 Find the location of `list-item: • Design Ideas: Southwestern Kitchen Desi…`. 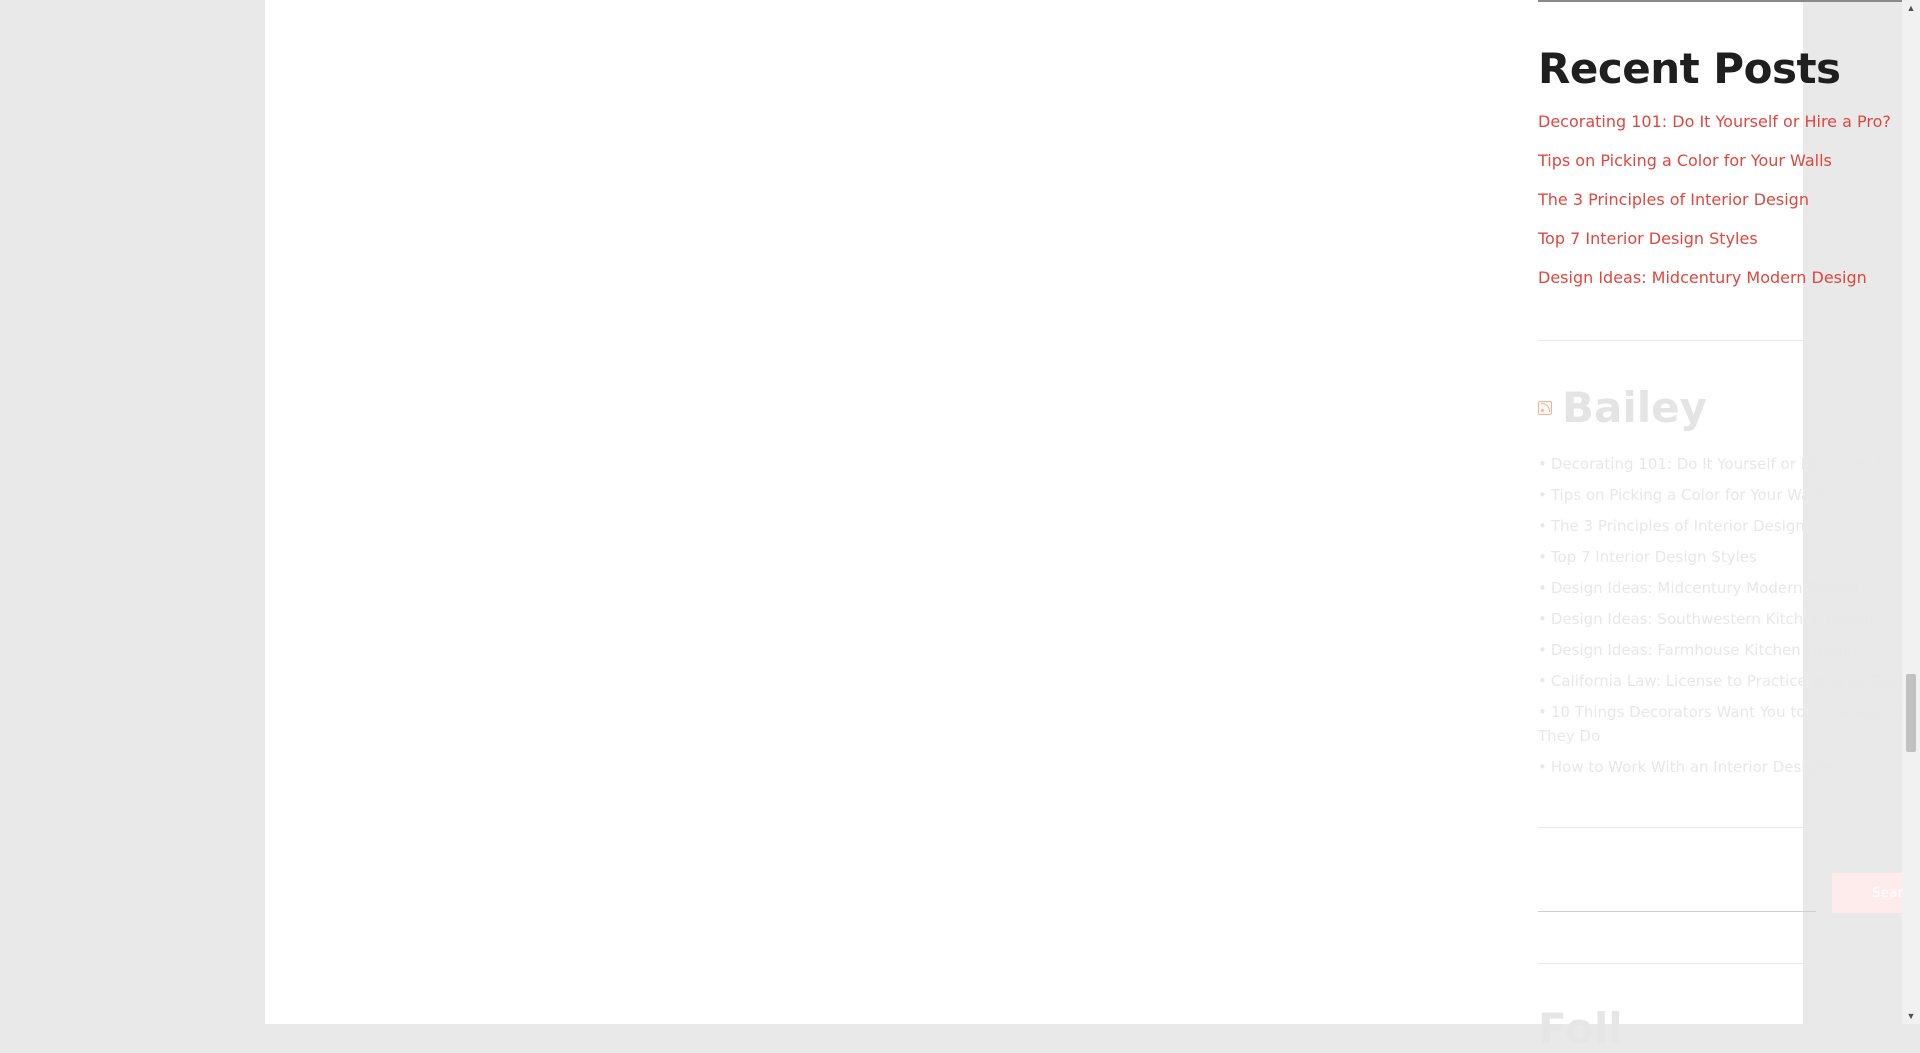

list-item: • Design Ideas: Southwestern Kitchen Desi… is located at coordinates (1729, 619).